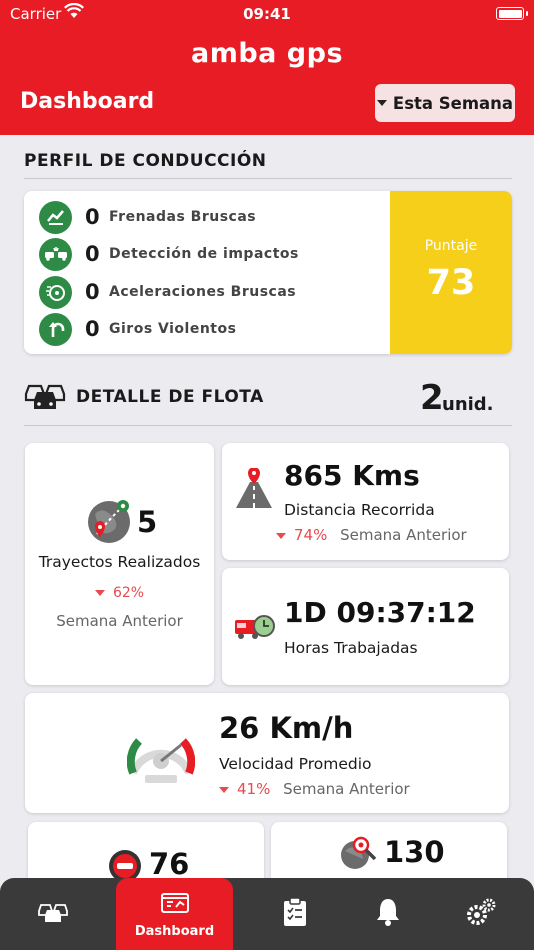 The width and height of the screenshot is (534, 950). Describe the element at coordinates (380, 612) in the screenshot. I see `hours-value: 1D 09:37:12` at that location.